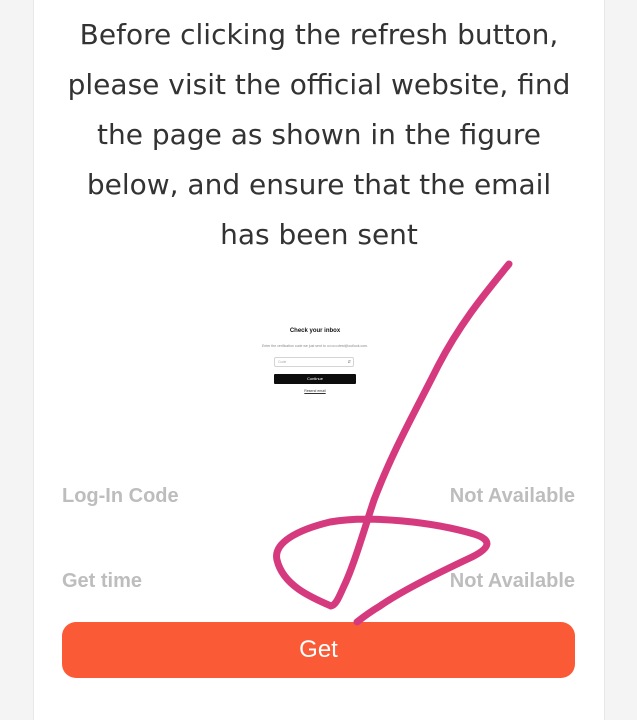 The width and height of the screenshot is (637, 720). Describe the element at coordinates (120, 496) in the screenshot. I see `login-code-label: Log-In Code` at that location.